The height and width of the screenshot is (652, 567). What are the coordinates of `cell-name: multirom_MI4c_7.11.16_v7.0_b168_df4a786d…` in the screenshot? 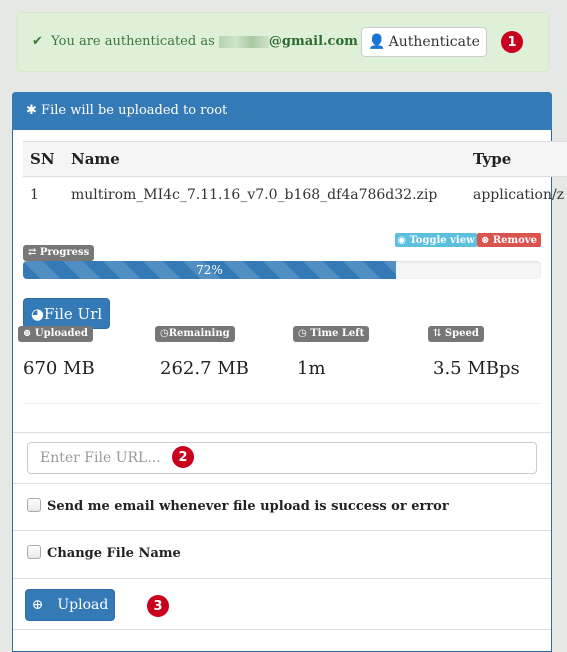 It's located at (254, 195).